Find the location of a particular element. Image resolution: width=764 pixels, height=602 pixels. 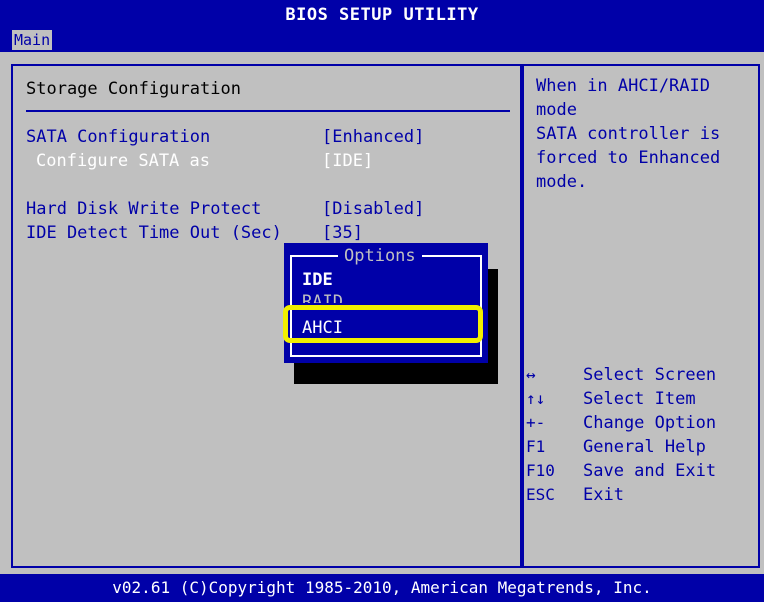

option-raid: RAID is located at coordinates (322, 297).